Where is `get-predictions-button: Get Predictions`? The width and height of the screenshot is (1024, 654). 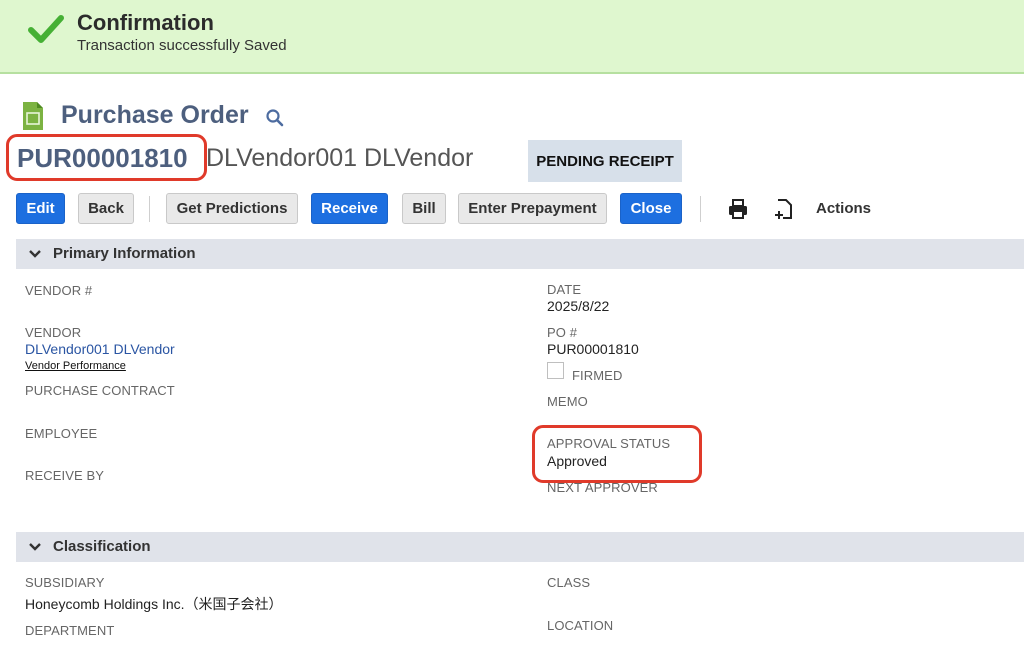 get-predictions-button: Get Predictions is located at coordinates (232, 208).